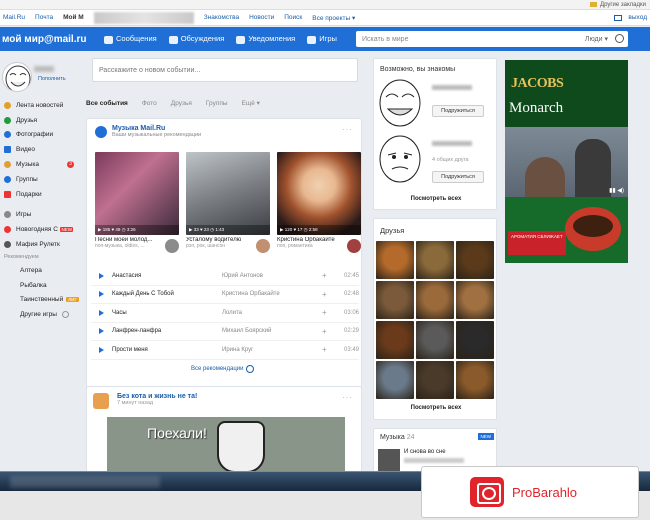 This screenshot has height=520, width=650. I want to click on possible-friends-title: Возможно, вы знакомы, so click(418, 69).